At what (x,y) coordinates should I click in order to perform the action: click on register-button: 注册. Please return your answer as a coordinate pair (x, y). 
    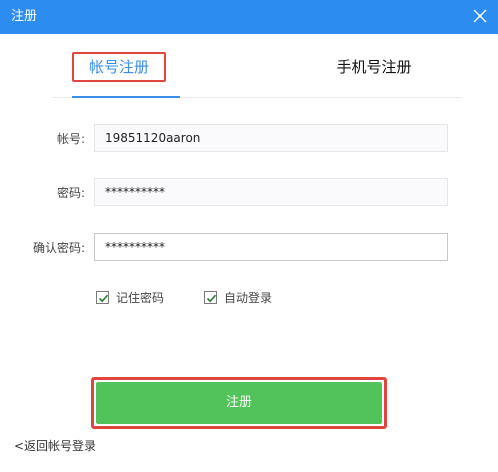
    Looking at the image, I should click on (239, 403).